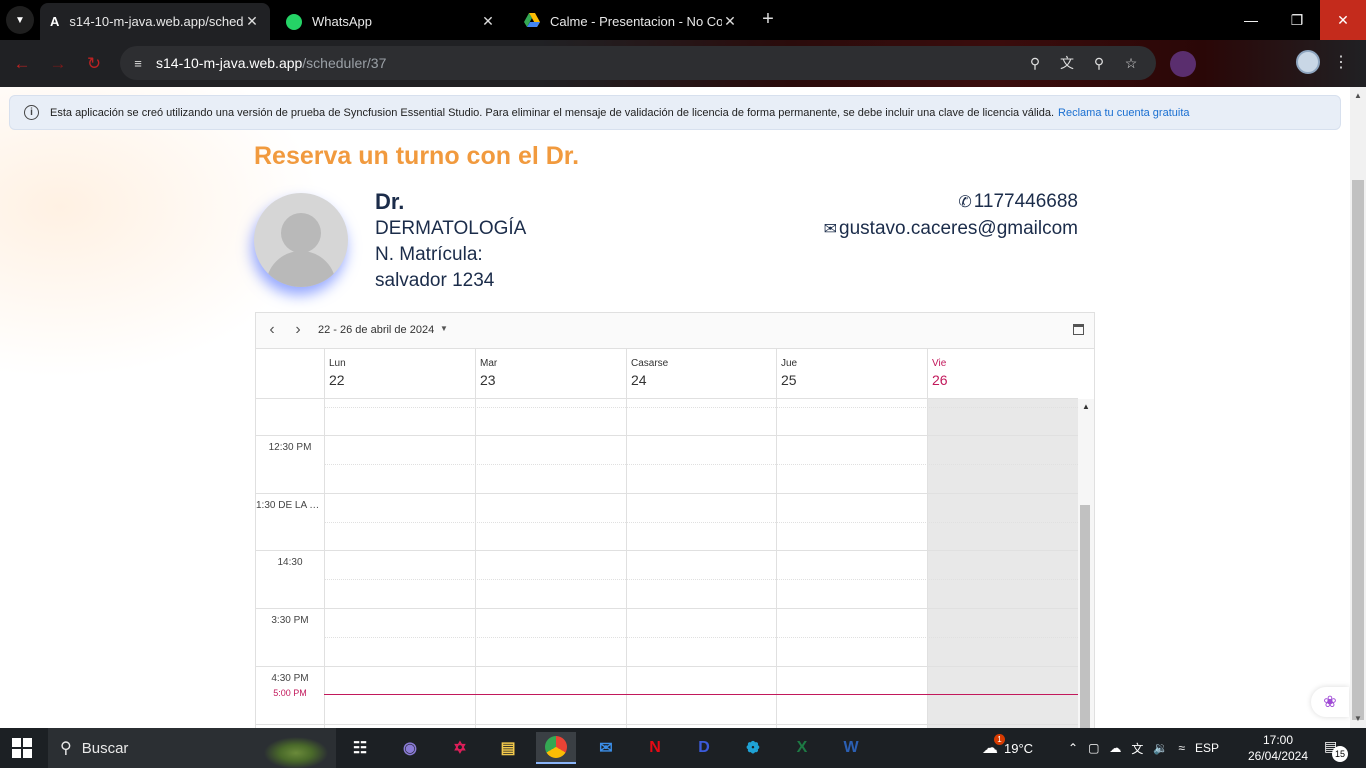 Image resolution: width=1366 pixels, height=768 pixels. I want to click on day-name: Lun, so click(337, 363).